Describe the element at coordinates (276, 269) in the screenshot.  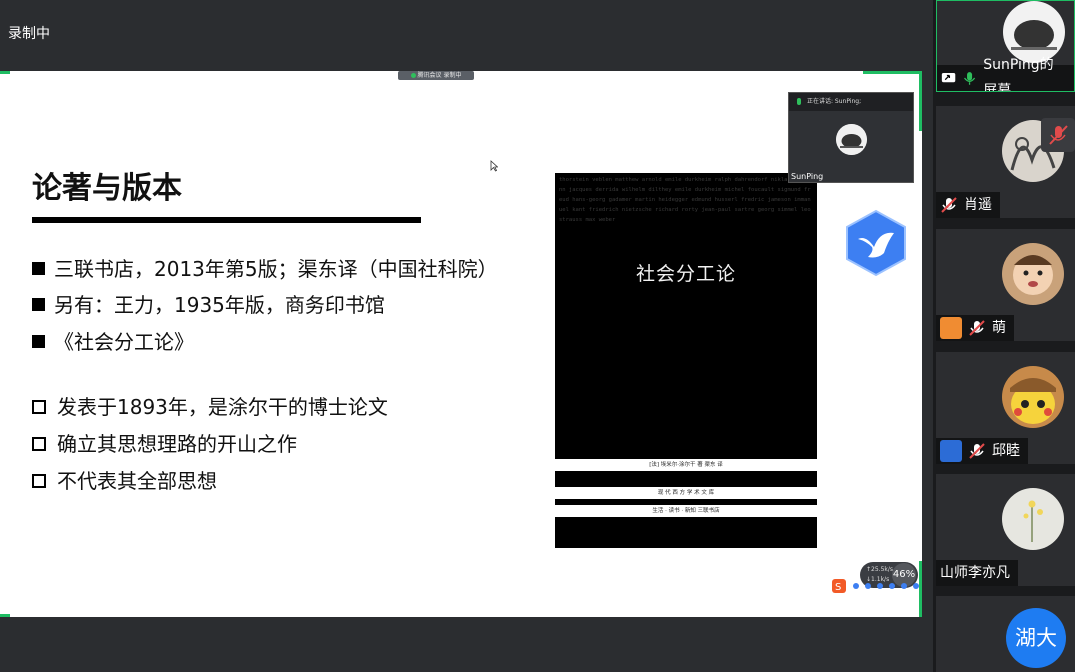
I see `bullet-text: 三联书店，2013年第5版；渠东译（中国社科院）` at that location.